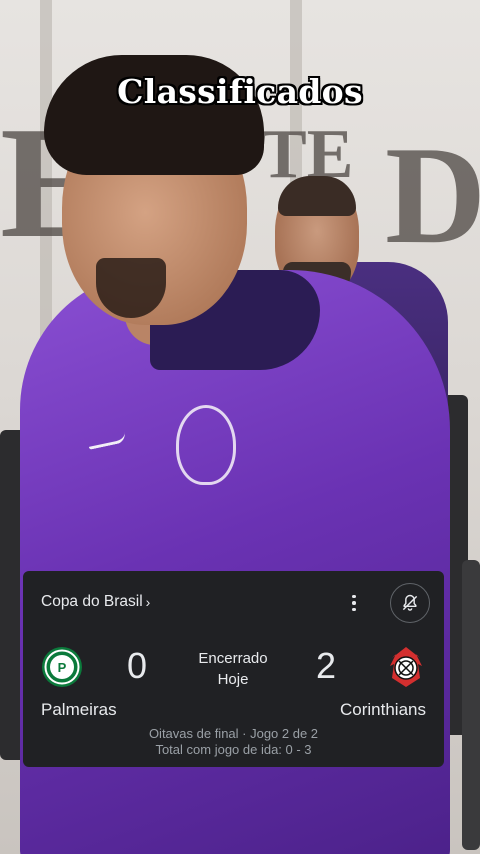 The height and width of the screenshot is (854, 480). Describe the element at coordinates (206, 445) in the screenshot. I see `jersey-crest-icon` at that location.